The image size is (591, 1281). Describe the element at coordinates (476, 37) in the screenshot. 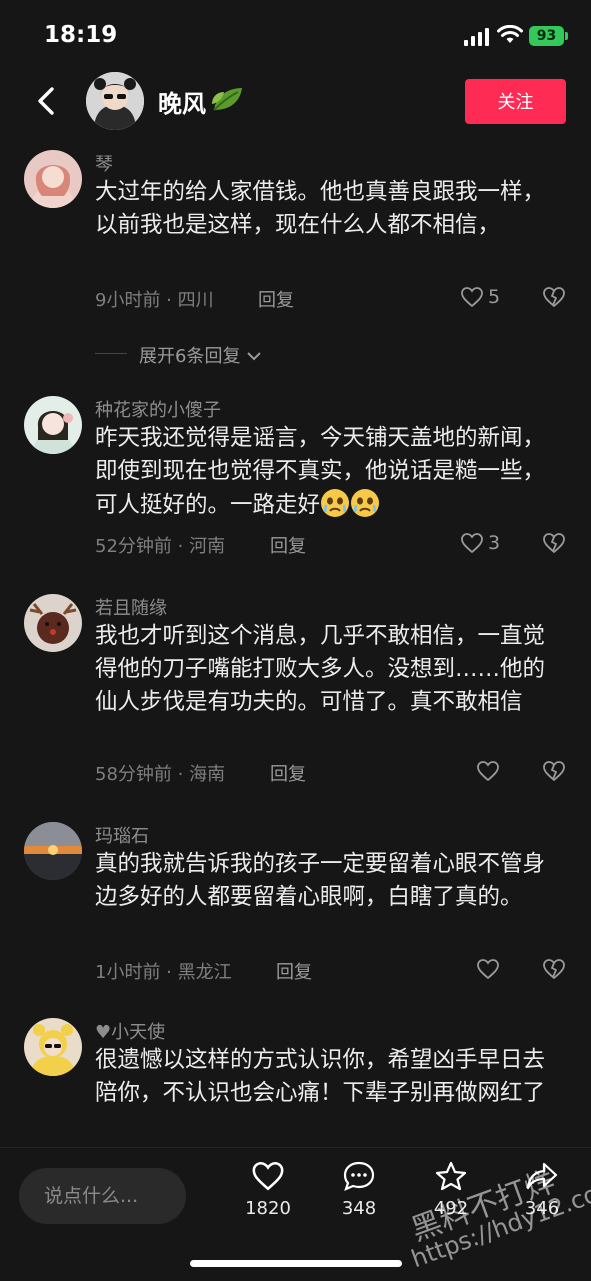

I see `cellular-signal-icon` at that location.